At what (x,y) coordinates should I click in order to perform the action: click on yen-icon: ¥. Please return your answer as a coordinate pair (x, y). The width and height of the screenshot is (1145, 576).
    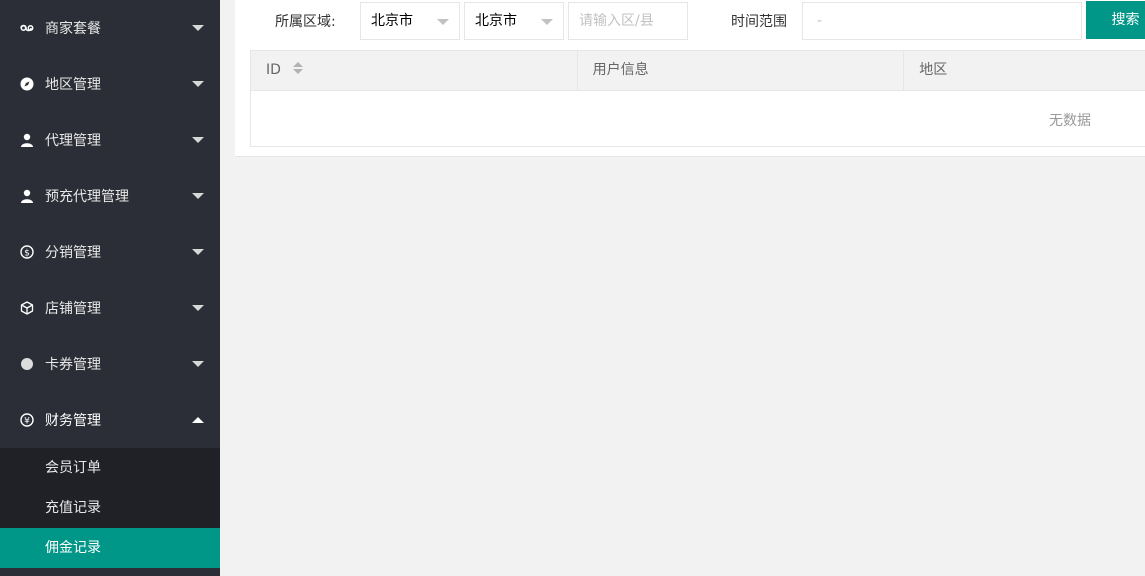
    Looking at the image, I should click on (27, 420).